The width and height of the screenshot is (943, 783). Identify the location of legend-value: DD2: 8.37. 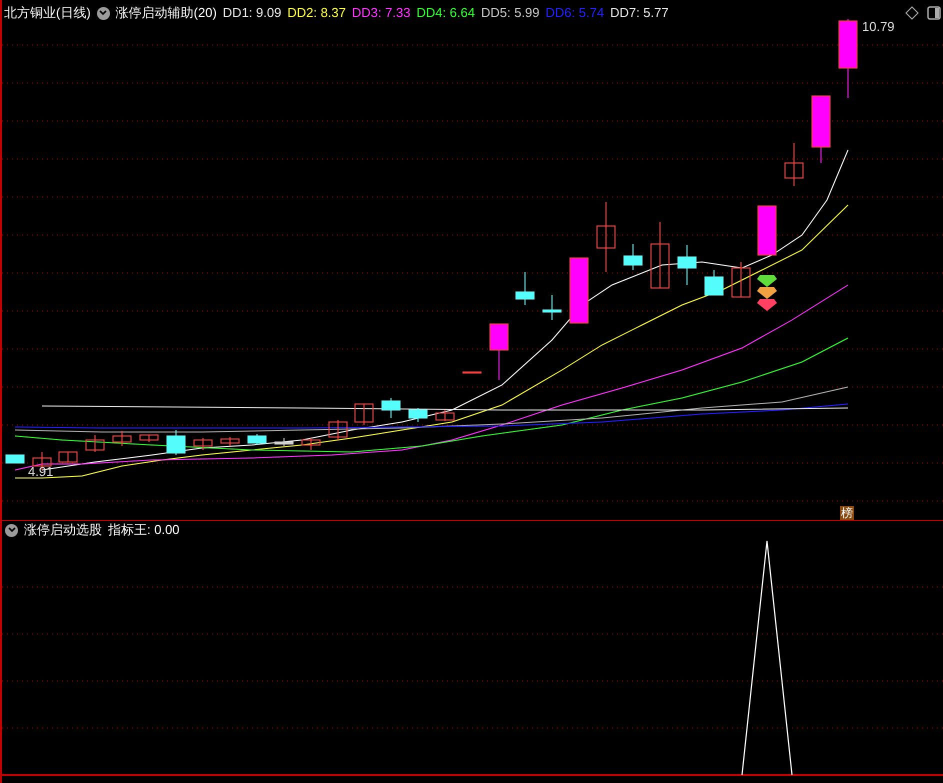
(316, 13).